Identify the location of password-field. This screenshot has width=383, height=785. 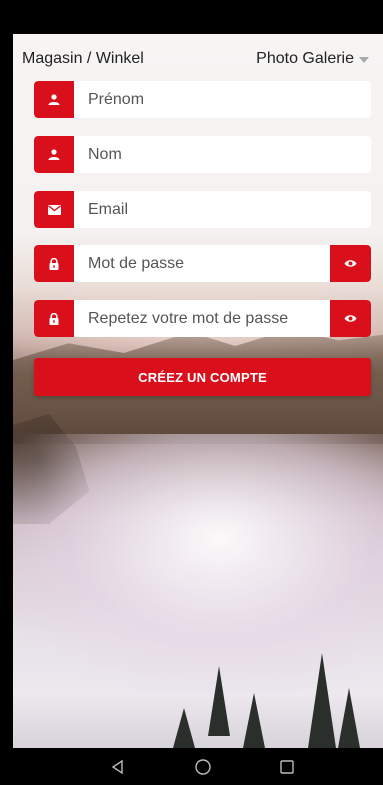
(202, 263).